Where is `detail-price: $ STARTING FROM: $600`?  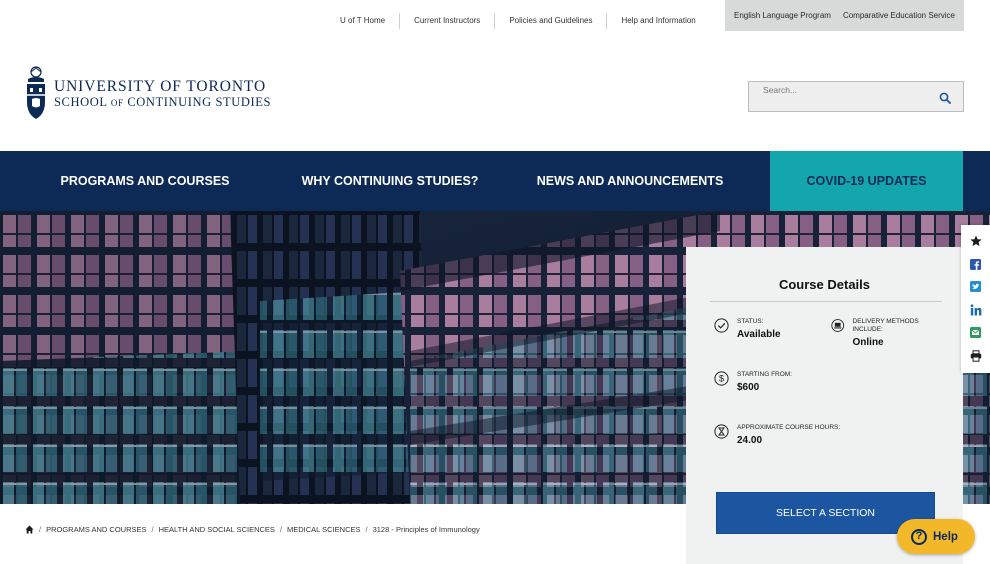
detail-price: $ STARTING FROM: $600 is located at coordinates (753, 382).